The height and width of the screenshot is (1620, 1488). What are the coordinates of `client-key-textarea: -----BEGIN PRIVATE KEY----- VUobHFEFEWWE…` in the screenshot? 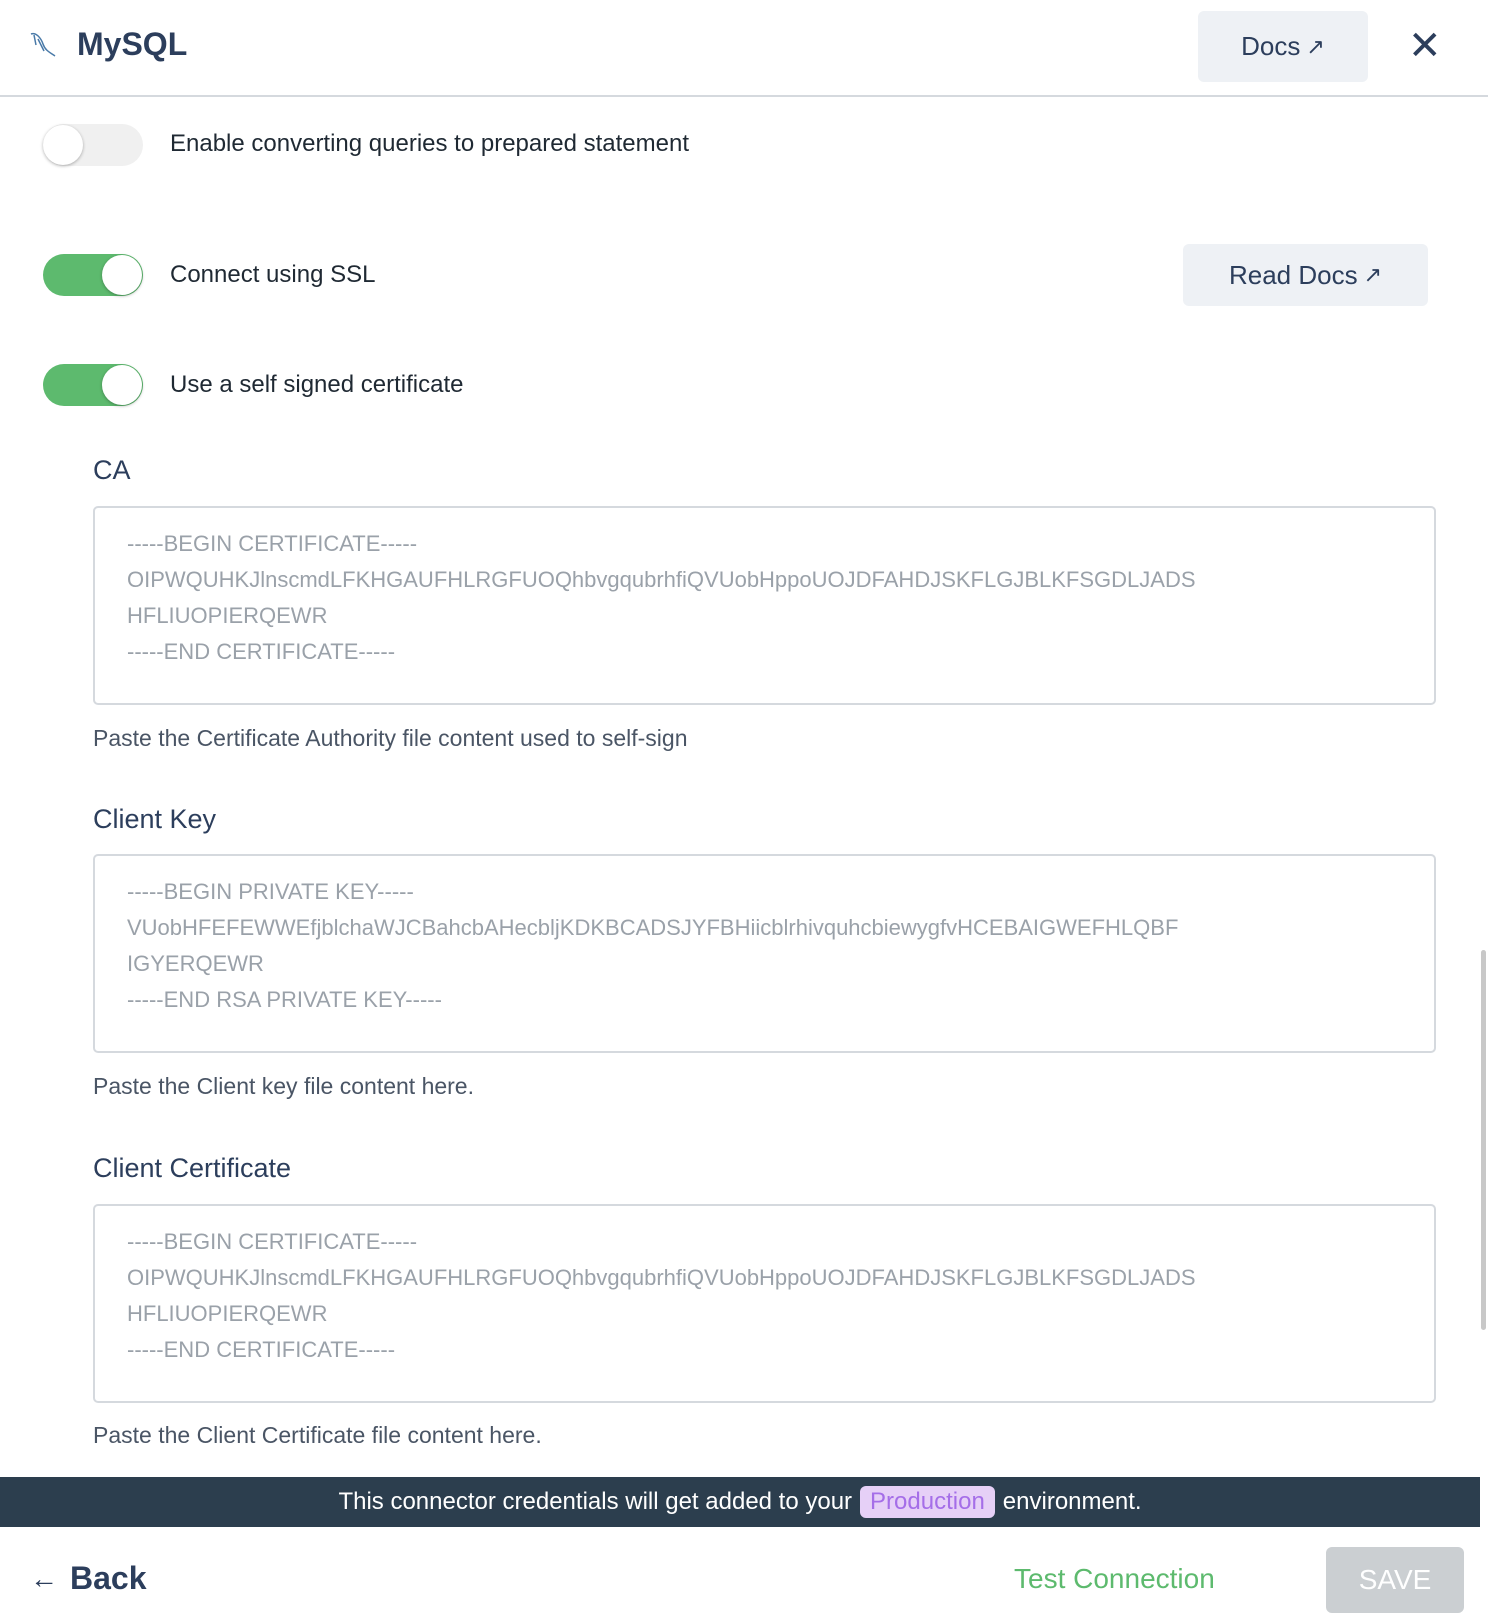 It's located at (764, 953).